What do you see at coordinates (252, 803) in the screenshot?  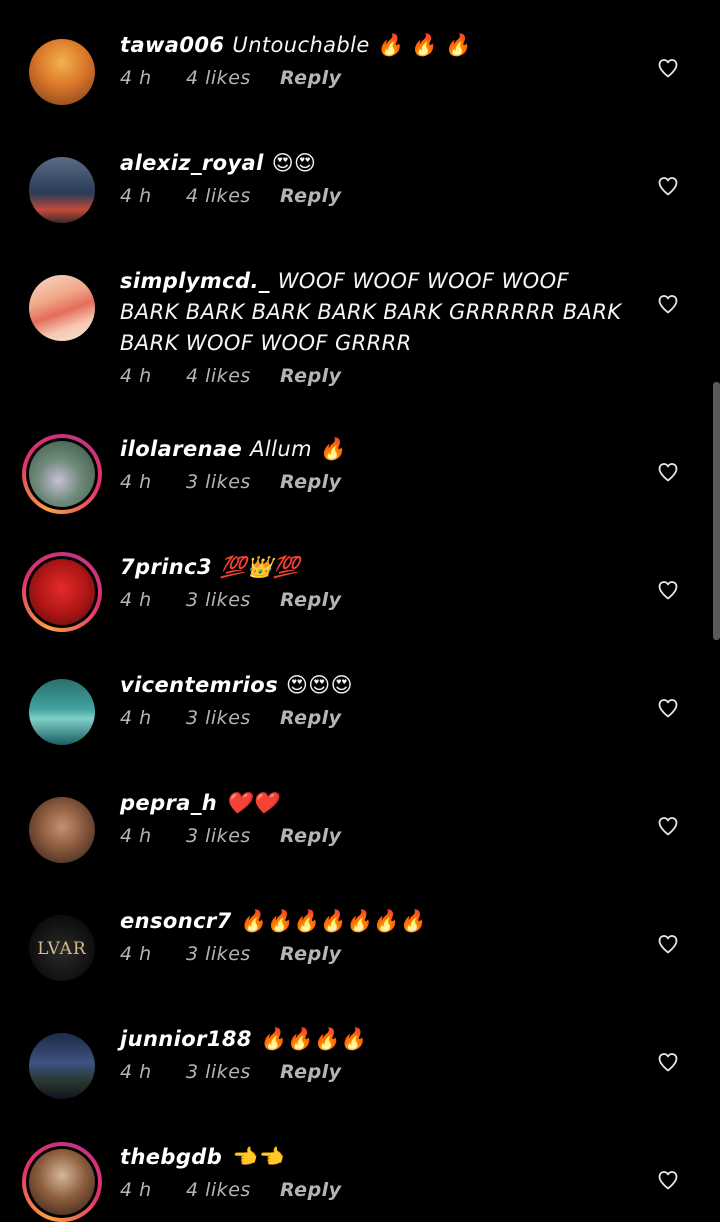 I see `comment-text: ❤️❤️` at bounding box center [252, 803].